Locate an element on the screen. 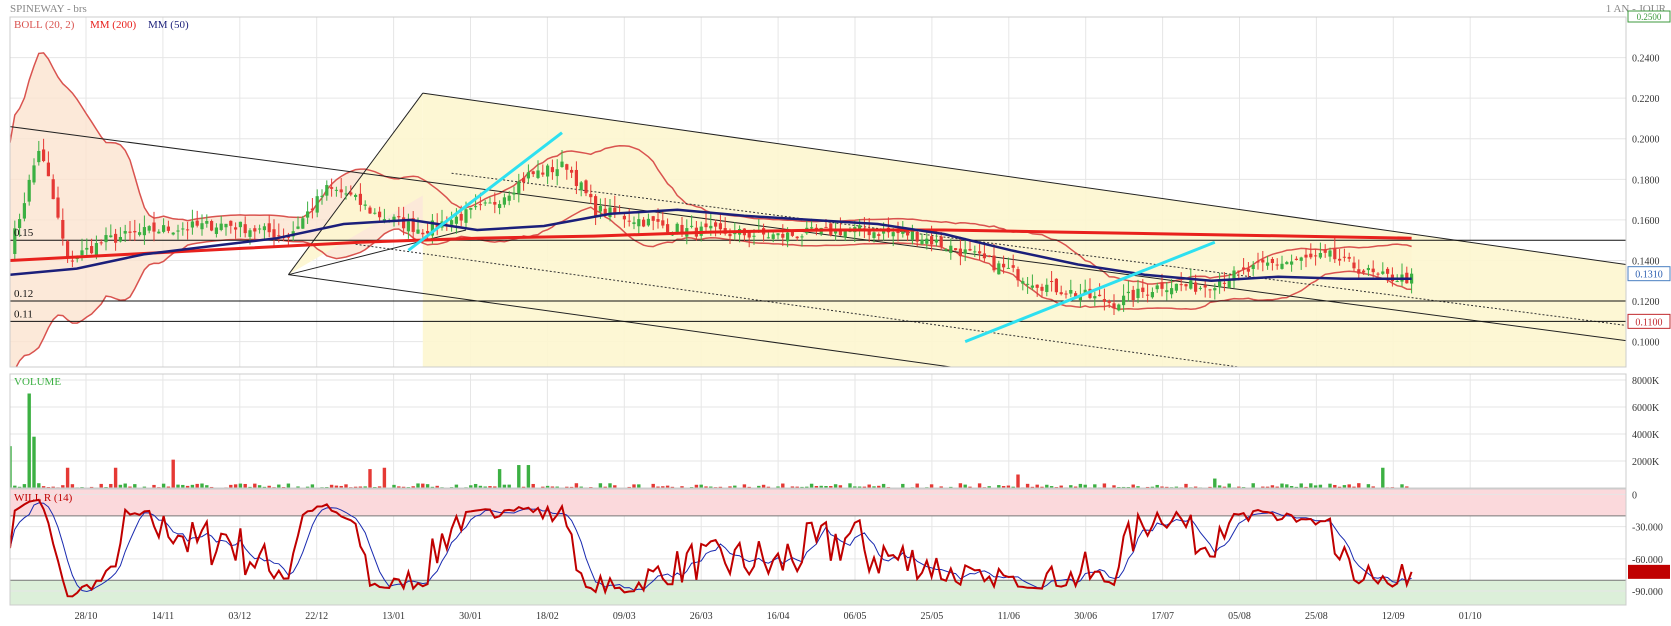 This screenshot has width=1671, height=626. y-tick-label: 0.2000 is located at coordinates (1646, 140).